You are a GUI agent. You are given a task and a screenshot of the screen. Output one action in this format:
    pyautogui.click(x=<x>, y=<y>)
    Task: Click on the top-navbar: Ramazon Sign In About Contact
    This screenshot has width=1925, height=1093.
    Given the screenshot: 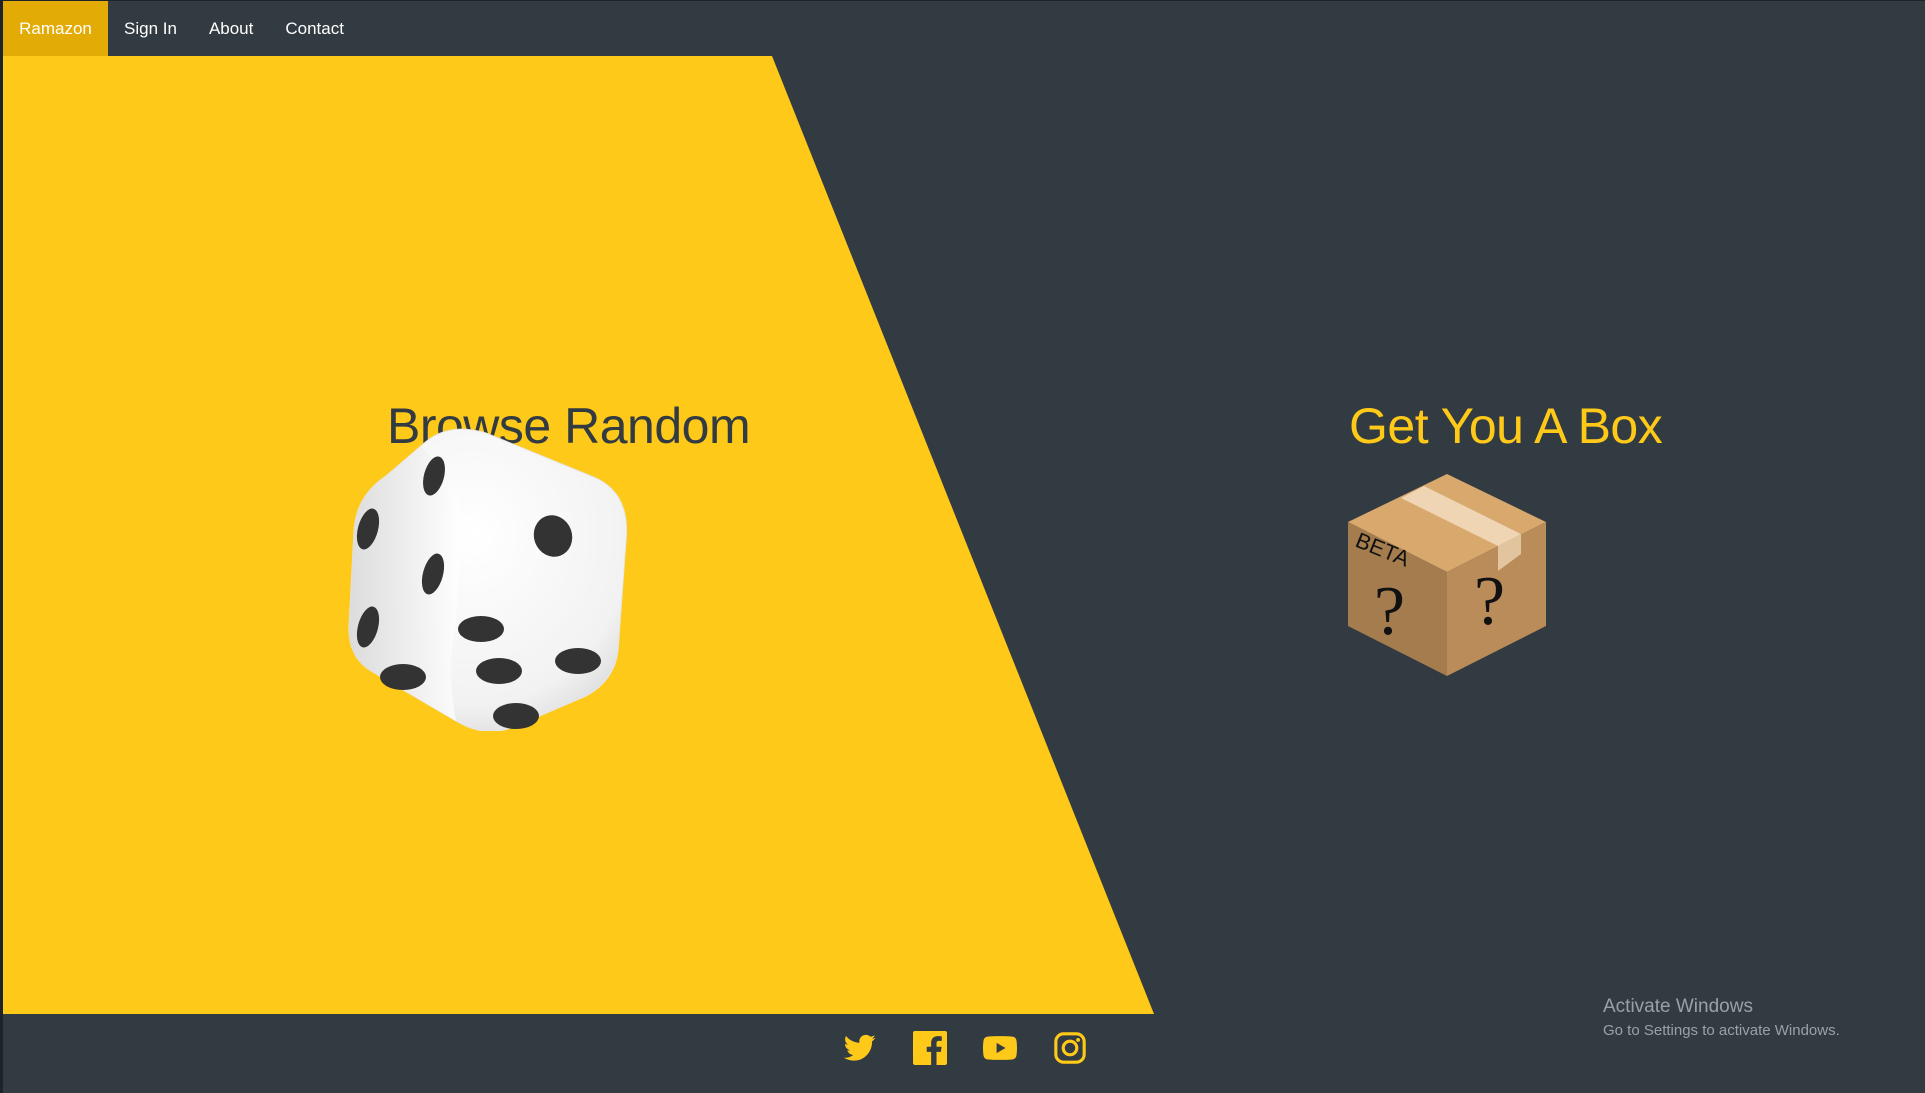 What is the action you would take?
    pyautogui.click(x=961, y=28)
    